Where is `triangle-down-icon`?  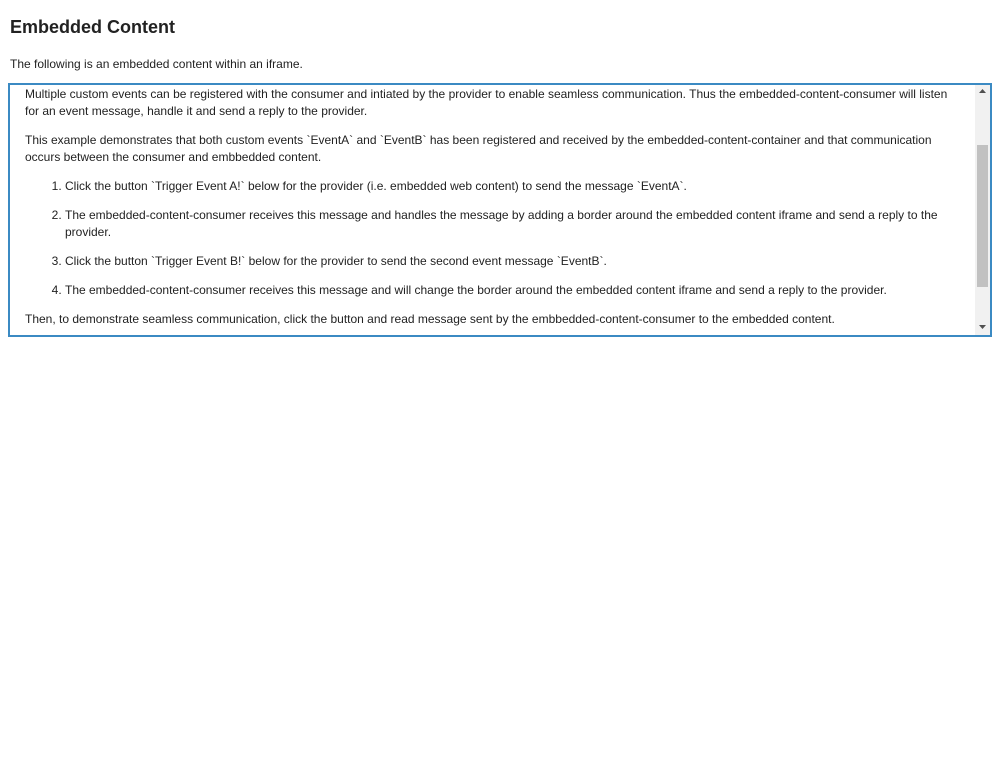 triangle-down-icon is located at coordinates (982, 327).